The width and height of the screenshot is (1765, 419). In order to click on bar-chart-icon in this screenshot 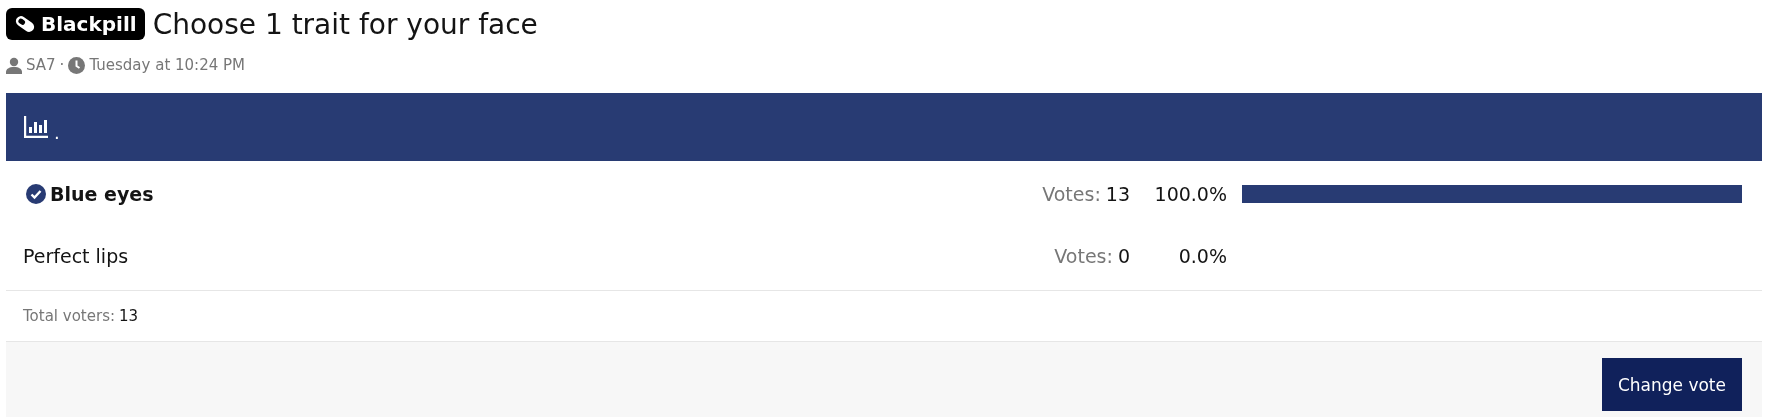, I will do `click(36, 127)`.